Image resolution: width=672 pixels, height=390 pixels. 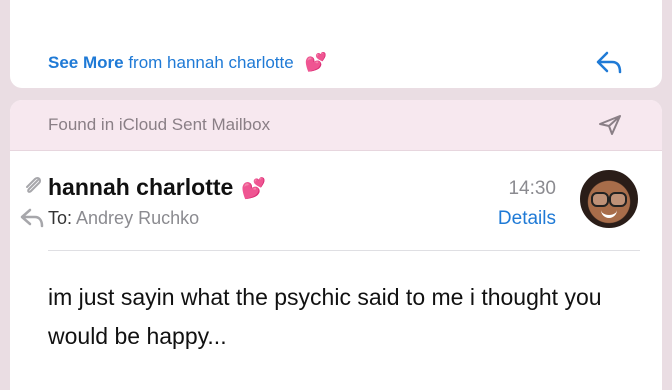 I want to click on message-time: 14:30, so click(x=532, y=188).